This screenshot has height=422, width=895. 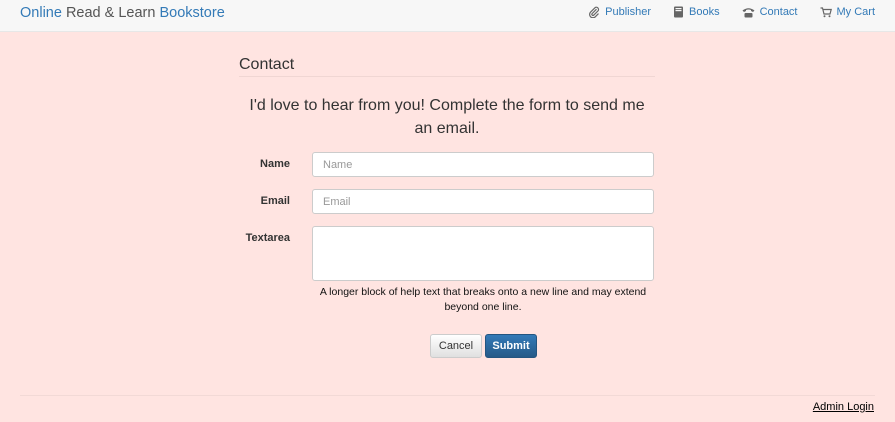 I want to click on nav-label-books: Books, so click(x=704, y=12).